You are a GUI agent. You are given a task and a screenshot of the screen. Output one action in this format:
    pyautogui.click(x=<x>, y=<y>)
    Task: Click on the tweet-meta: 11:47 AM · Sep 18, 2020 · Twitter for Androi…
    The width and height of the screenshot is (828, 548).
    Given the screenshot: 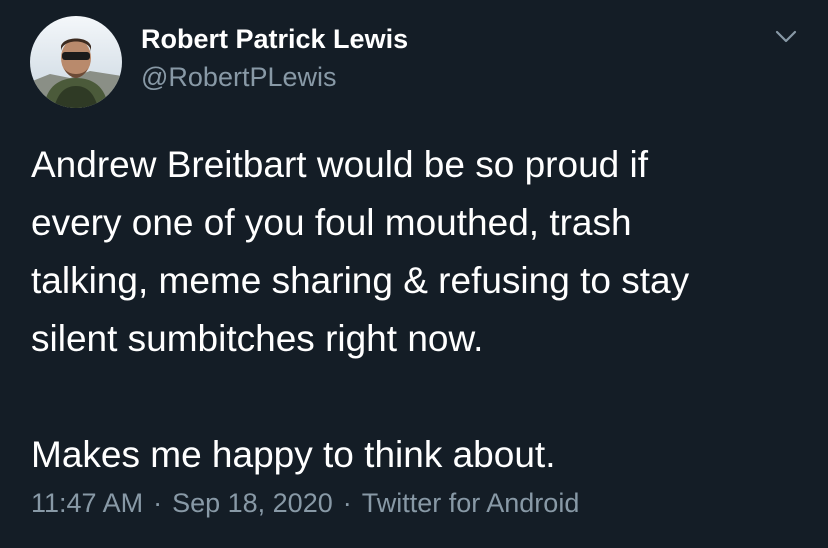 What is the action you would take?
    pyautogui.click(x=305, y=503)
    